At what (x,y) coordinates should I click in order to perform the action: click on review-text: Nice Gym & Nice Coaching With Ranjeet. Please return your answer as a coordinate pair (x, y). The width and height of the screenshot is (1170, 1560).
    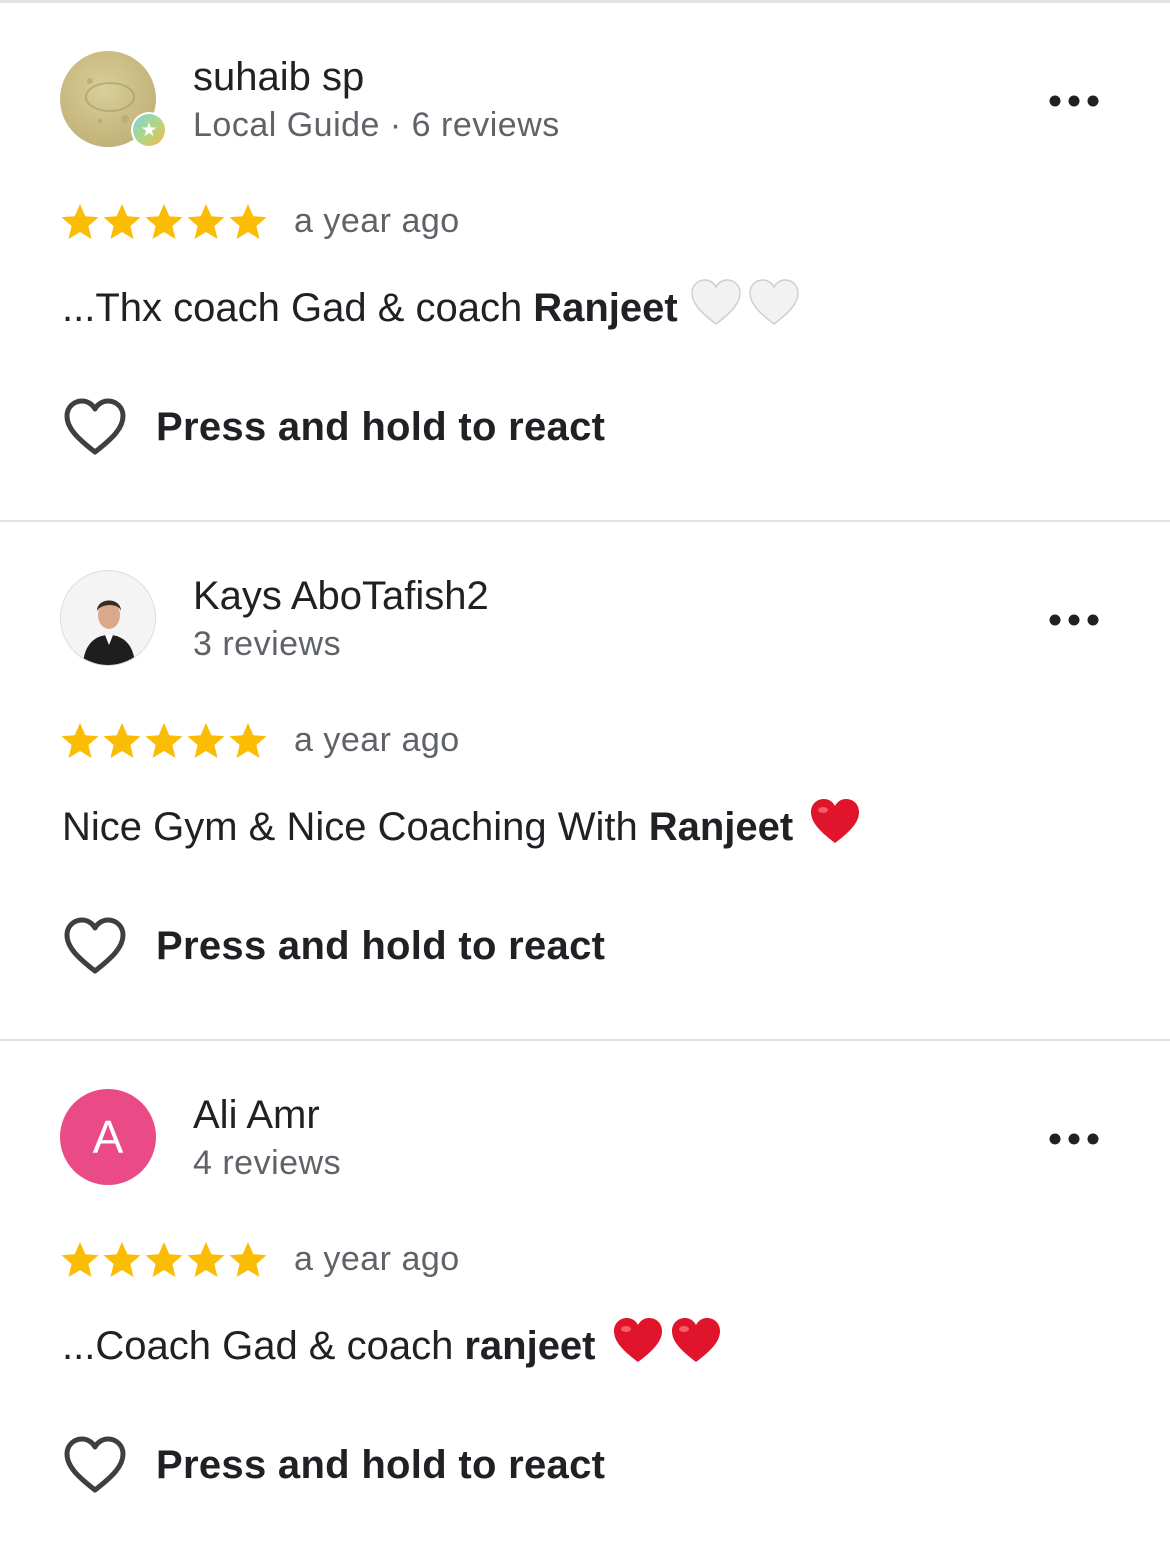
    Looking at the image, I should click on (461, 827).